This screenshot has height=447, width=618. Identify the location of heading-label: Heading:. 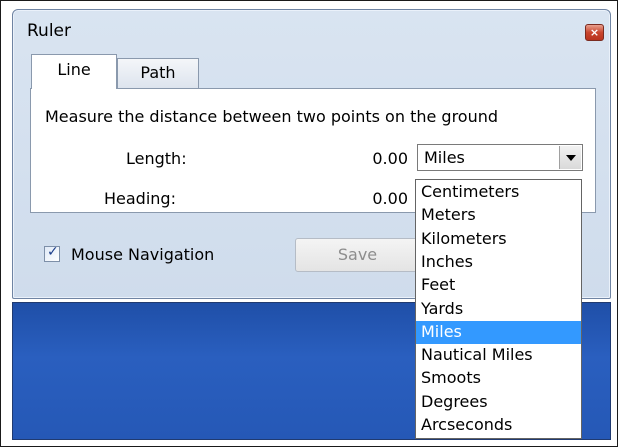
(140, 198).